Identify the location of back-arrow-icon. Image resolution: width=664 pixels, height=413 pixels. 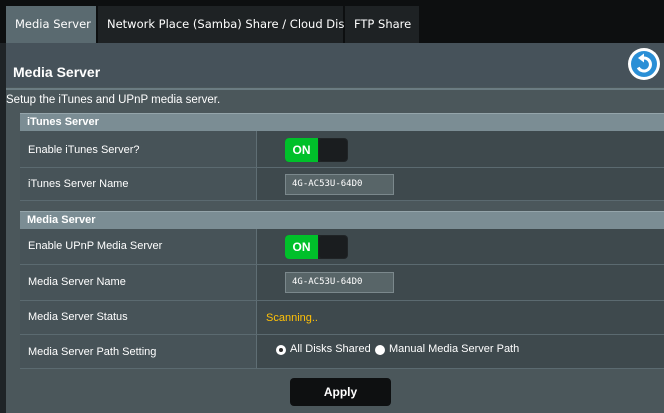
(644, 64).